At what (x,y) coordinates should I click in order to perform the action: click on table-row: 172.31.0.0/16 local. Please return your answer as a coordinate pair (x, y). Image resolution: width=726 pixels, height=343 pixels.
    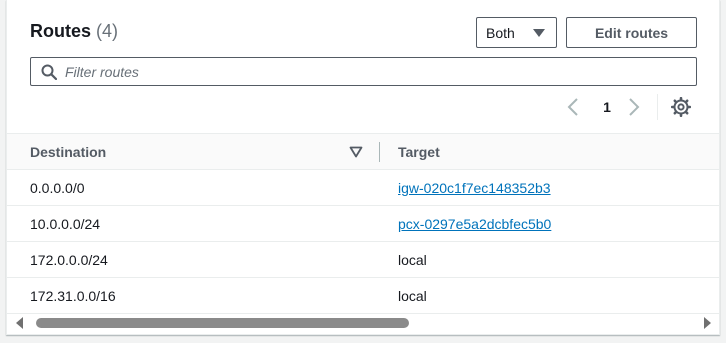
    Looking at the image, I should click on (363, 296).